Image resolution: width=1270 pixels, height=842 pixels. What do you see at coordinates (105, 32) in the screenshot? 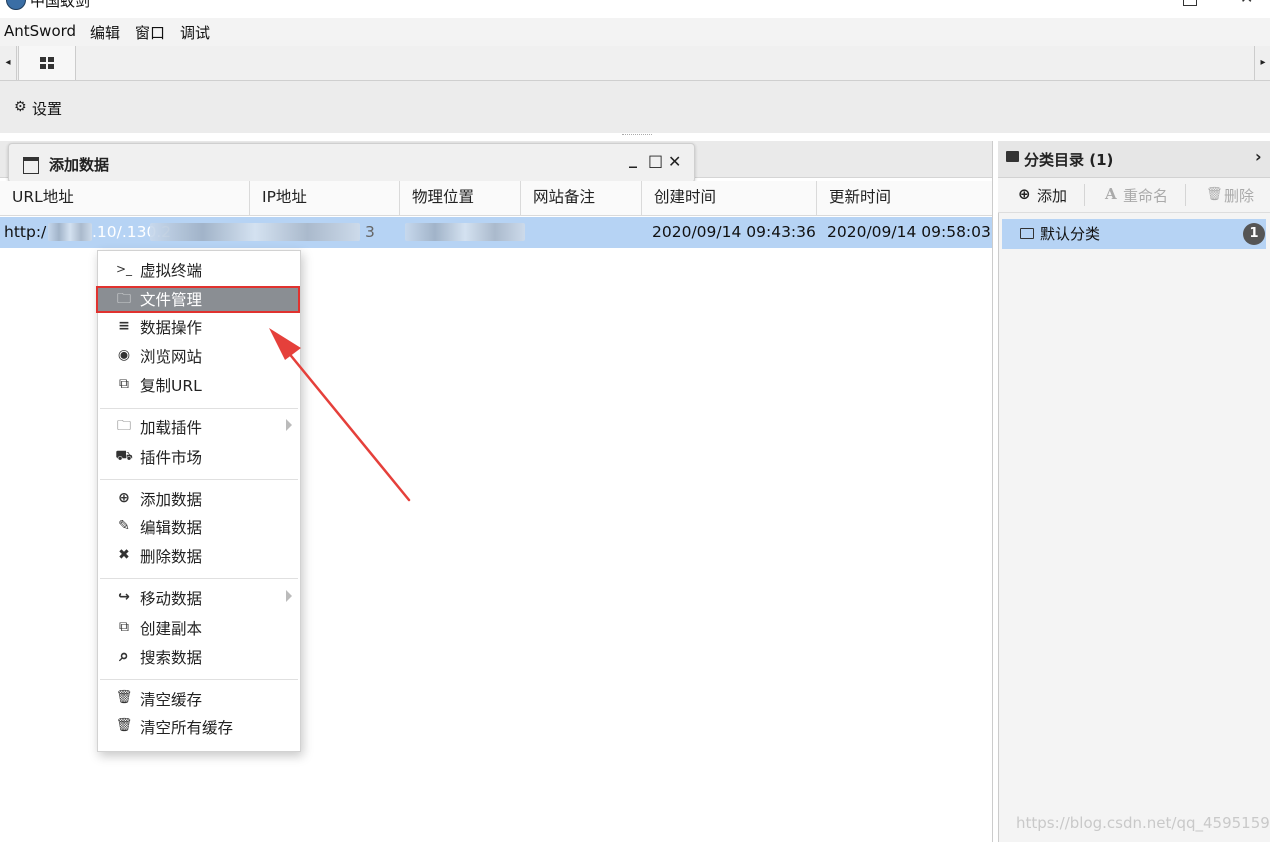
I see `menu-edit: 编辑` at bounding box center [105, 32].